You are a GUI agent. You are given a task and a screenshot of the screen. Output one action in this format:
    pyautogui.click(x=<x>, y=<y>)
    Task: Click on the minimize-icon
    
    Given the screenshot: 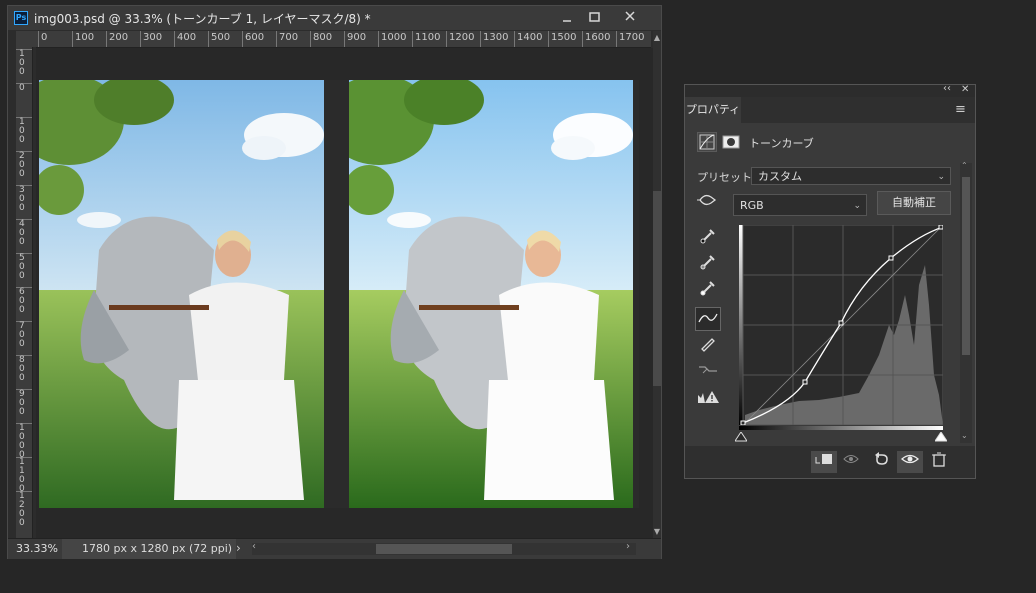 What is the action you would take?
    pyautogui.click(x=567, y=17)
    